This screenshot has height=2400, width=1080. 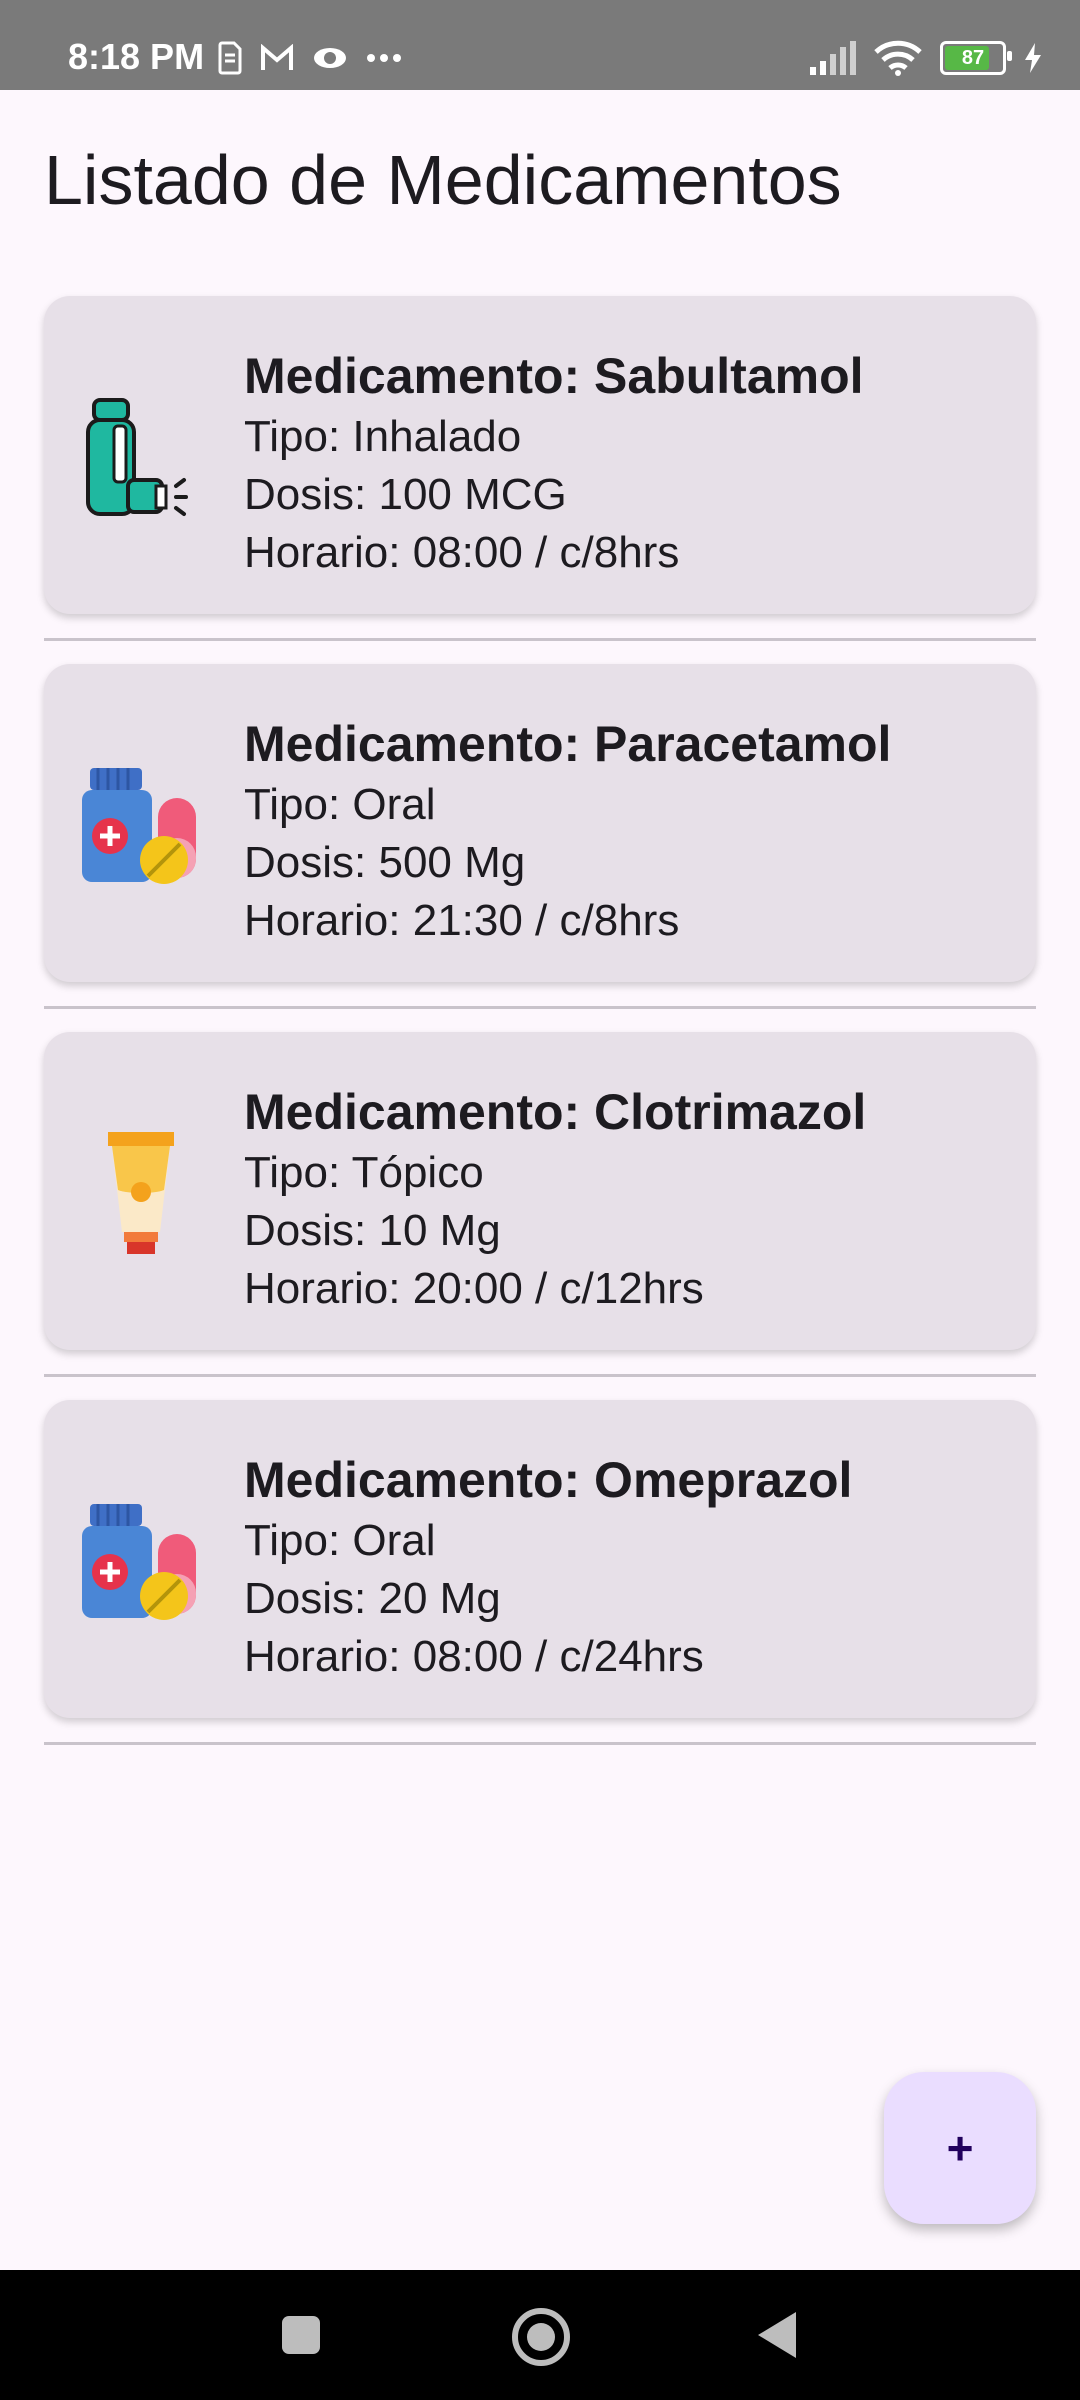 I want to click on medication-name: Medicamento: Sabultamol, so click(x=554, y=376).